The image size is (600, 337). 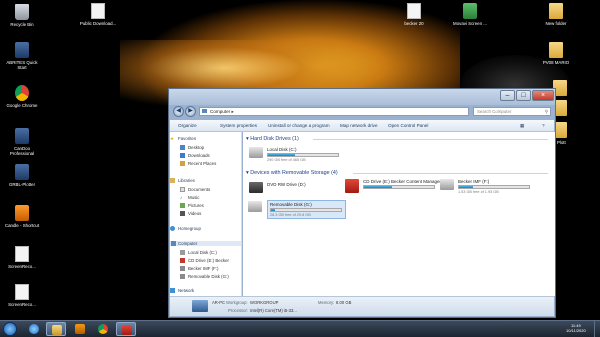 I want to click on chrome-icon, so click(x=22, y=93).